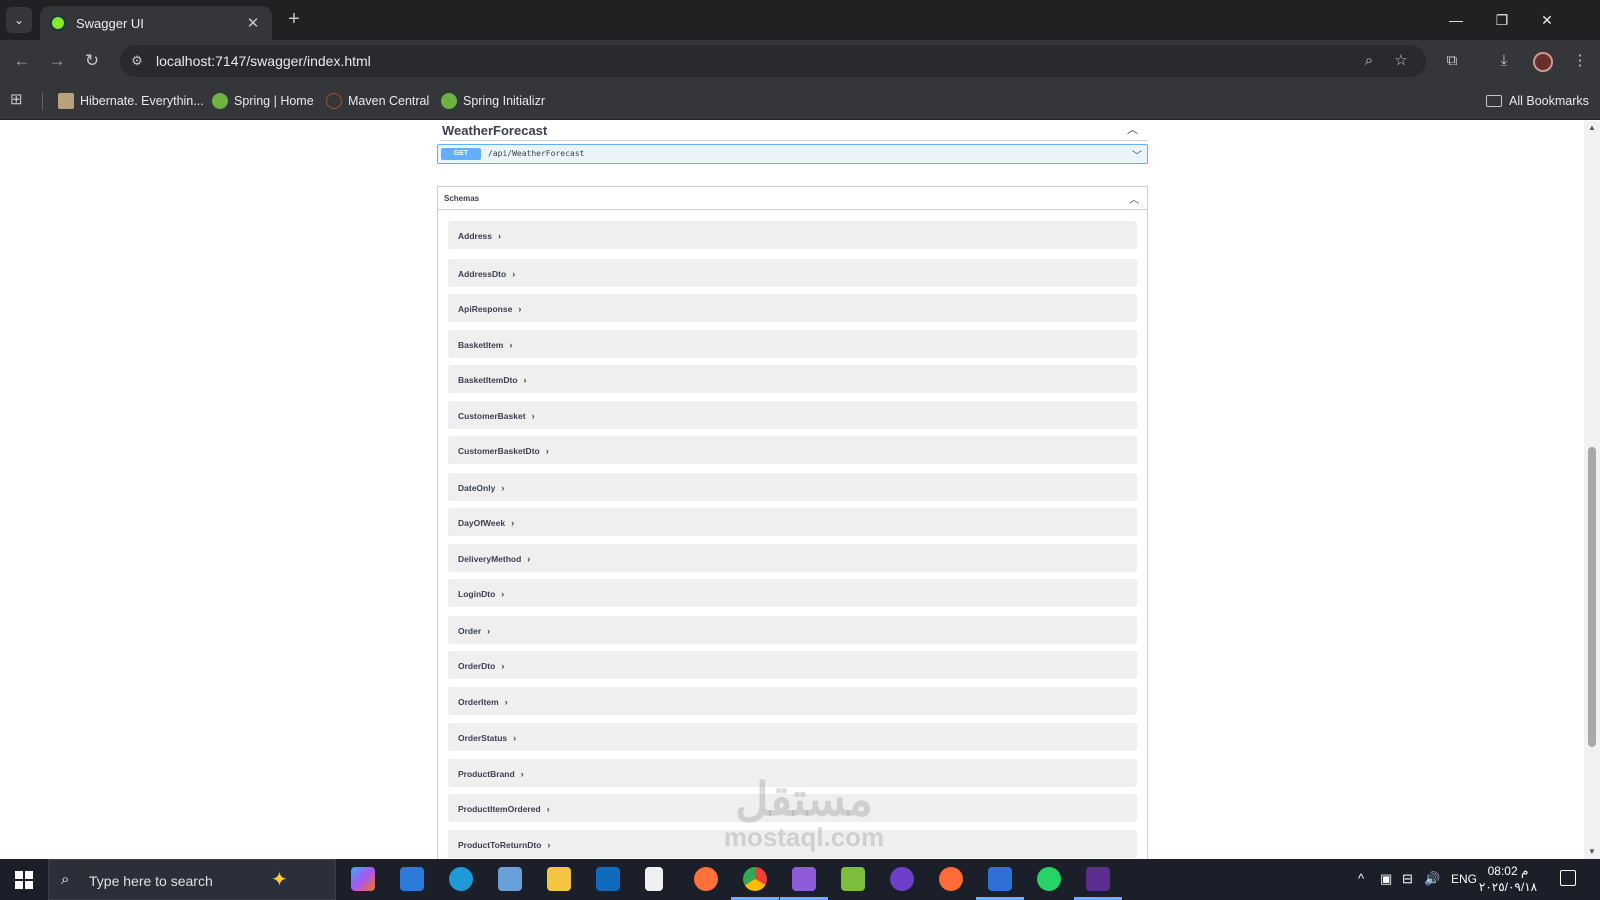 The image size is (1600, 900). I want to click on schema-name-text: LoginDto, so click(477, 594).